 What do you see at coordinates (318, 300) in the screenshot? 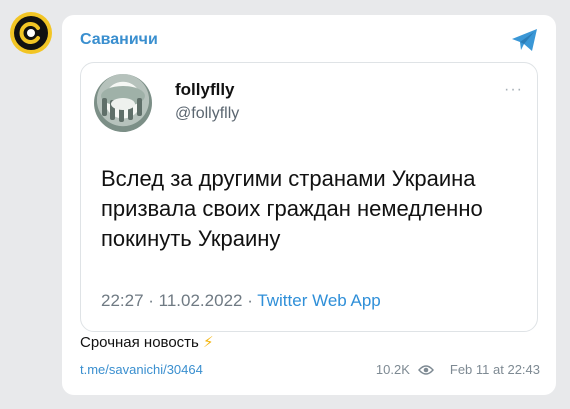
I see `tweet-app-link: Twitter Web App` at bounding box center [318, 300].